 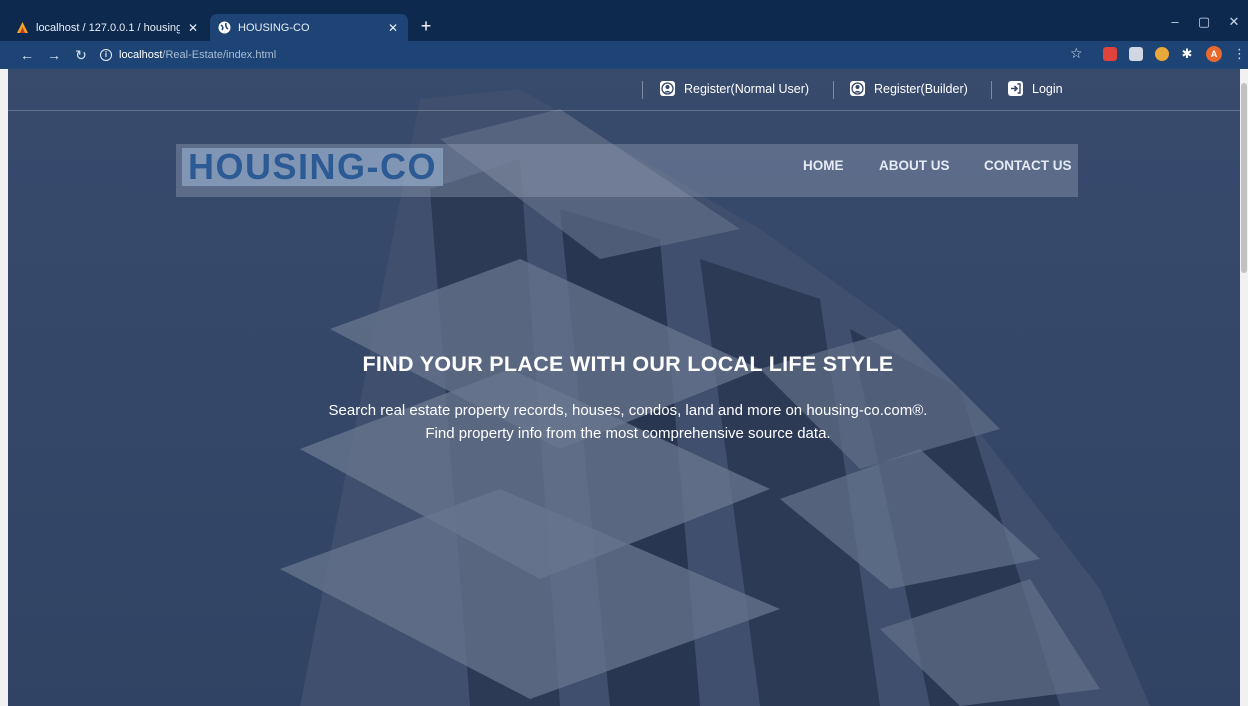 I want to click on login-label: Login, so click(x=1047, y=88).